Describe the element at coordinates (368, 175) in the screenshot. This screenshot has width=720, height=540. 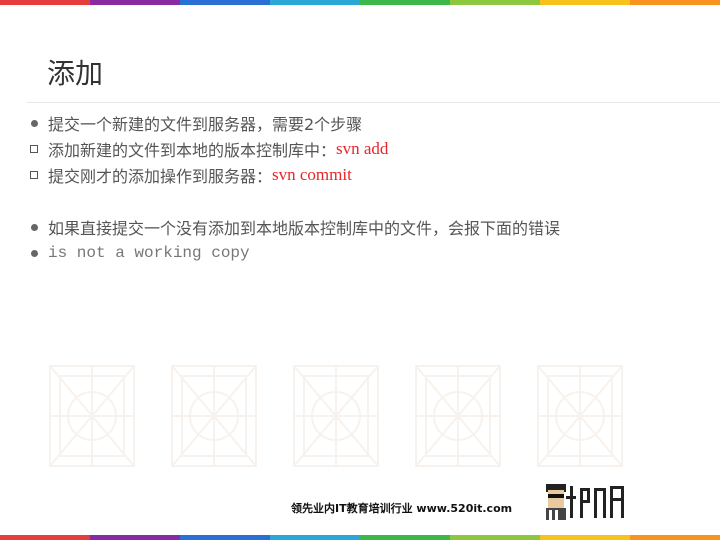
I see `list-item: 提交刚才的添加操作到服务器： svn commit` at that location.